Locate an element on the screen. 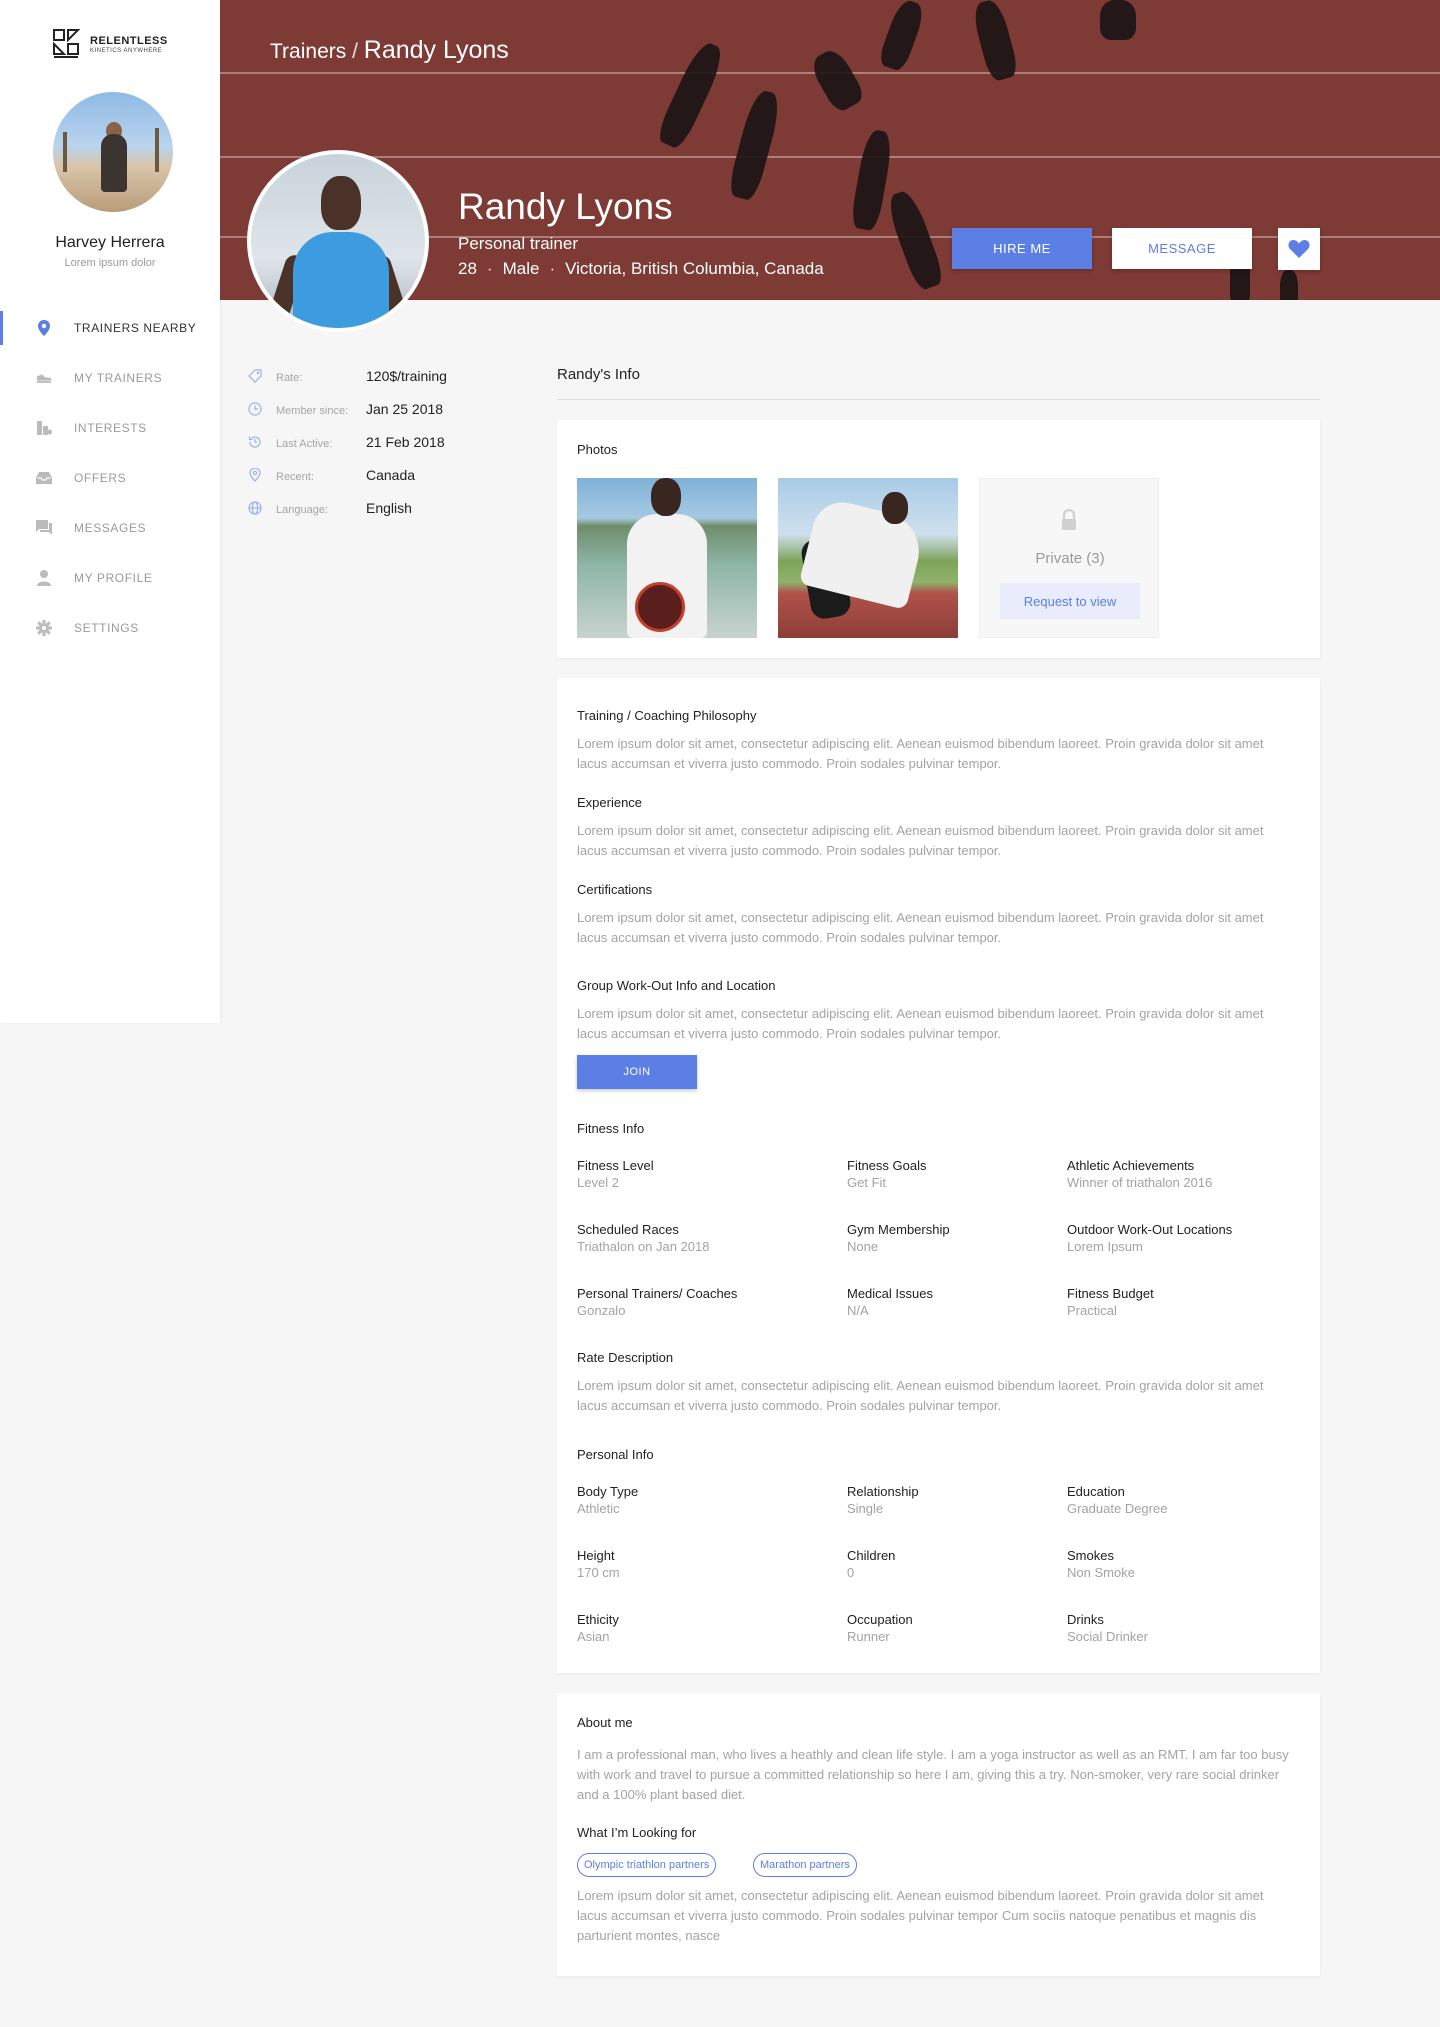  info-heading: Randy's Info is located at coordinates (598, 374).